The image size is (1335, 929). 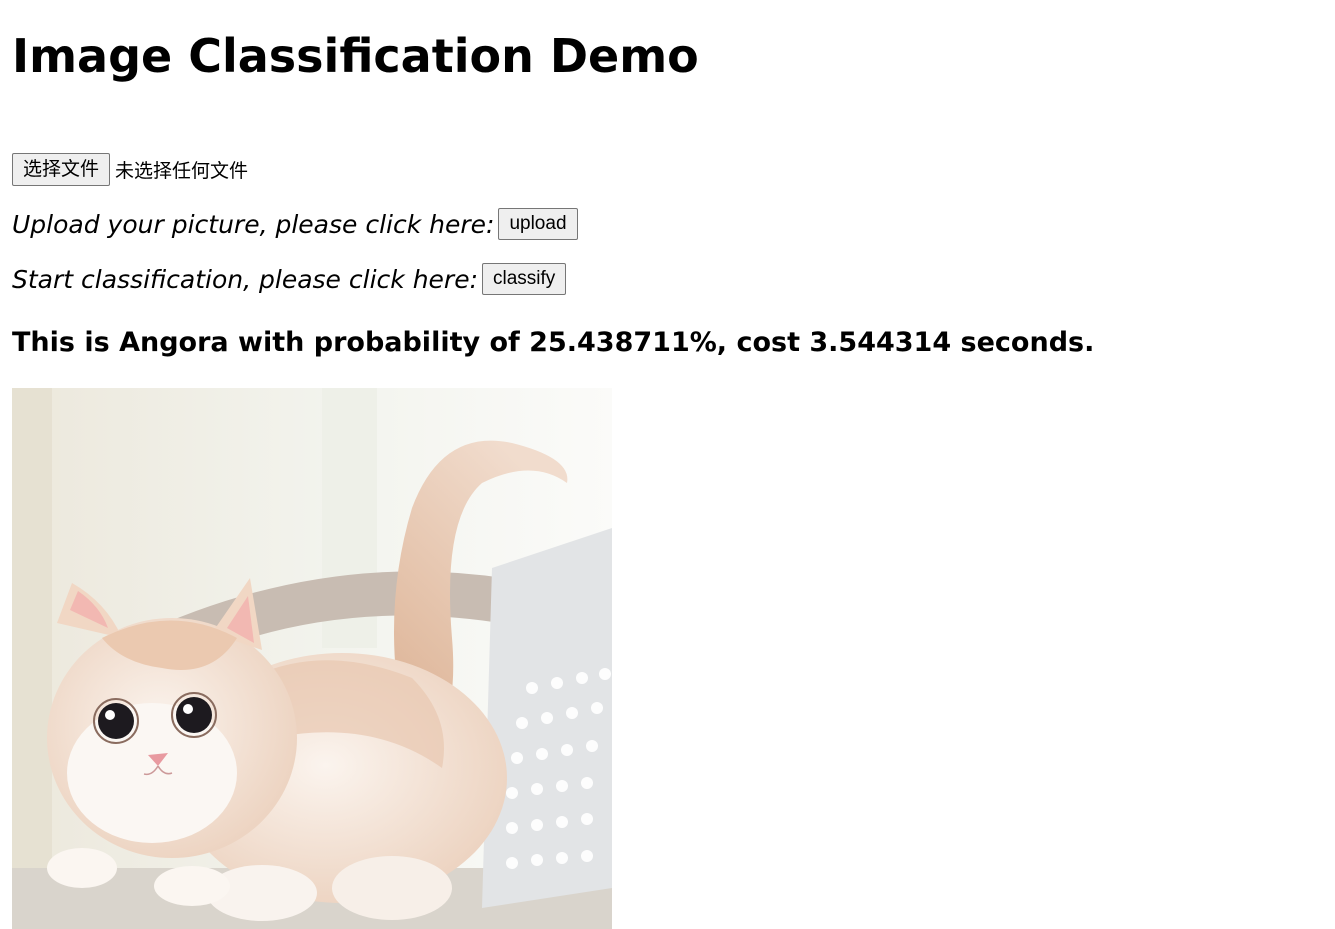 I want to click on choose-file-button: 选择文件, so click(x=61, y=169).